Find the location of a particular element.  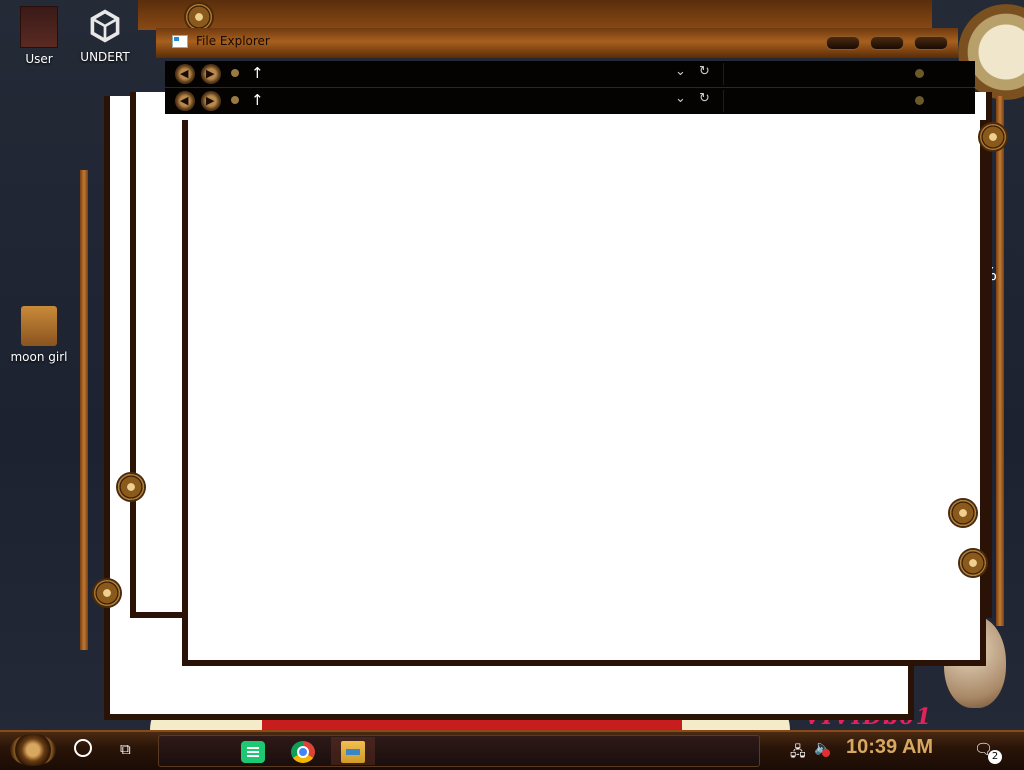

window-title: File Explorer is located at coordinates (233, 41).